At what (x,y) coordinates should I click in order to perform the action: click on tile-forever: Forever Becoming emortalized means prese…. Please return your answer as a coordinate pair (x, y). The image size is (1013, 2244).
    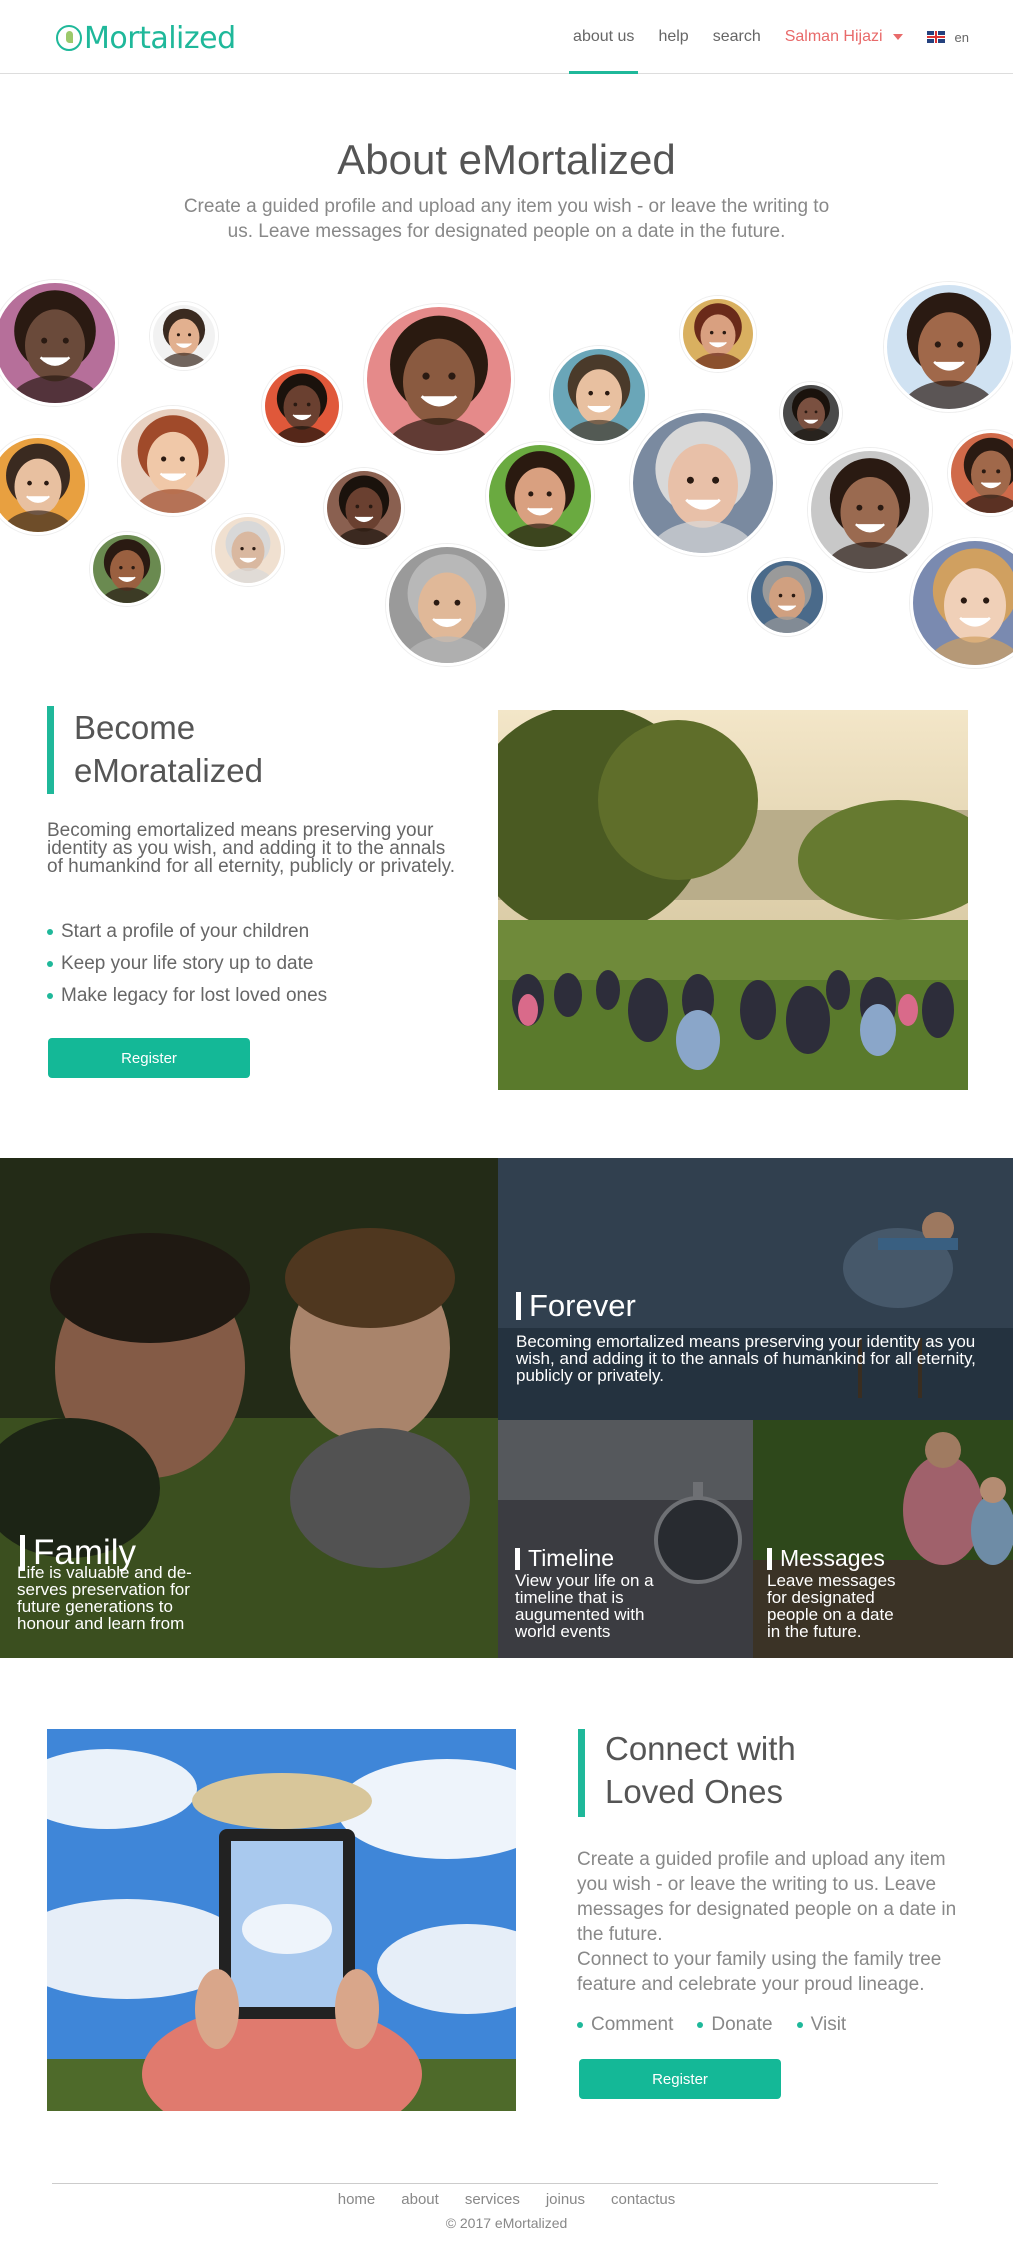
    Looking at the image, I should click on (755, 1289).